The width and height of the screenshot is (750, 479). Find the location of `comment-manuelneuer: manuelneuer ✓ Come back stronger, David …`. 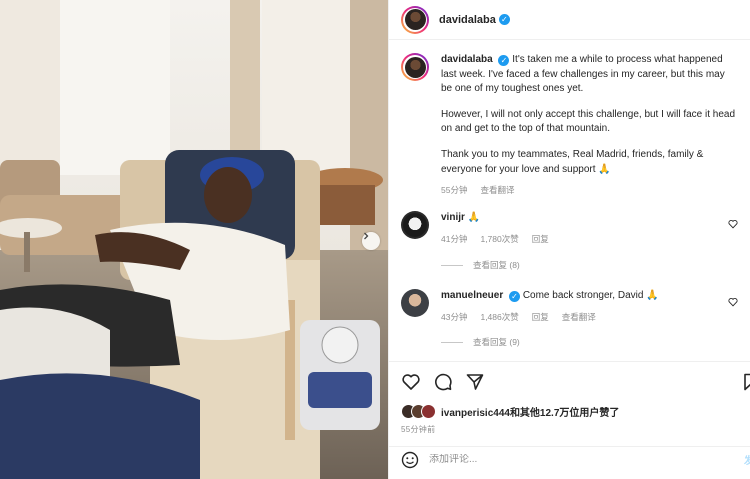

comment-manuelneuer: manuelneuer ✓ Come back stronger, David … is located at coordinates (569, 318).